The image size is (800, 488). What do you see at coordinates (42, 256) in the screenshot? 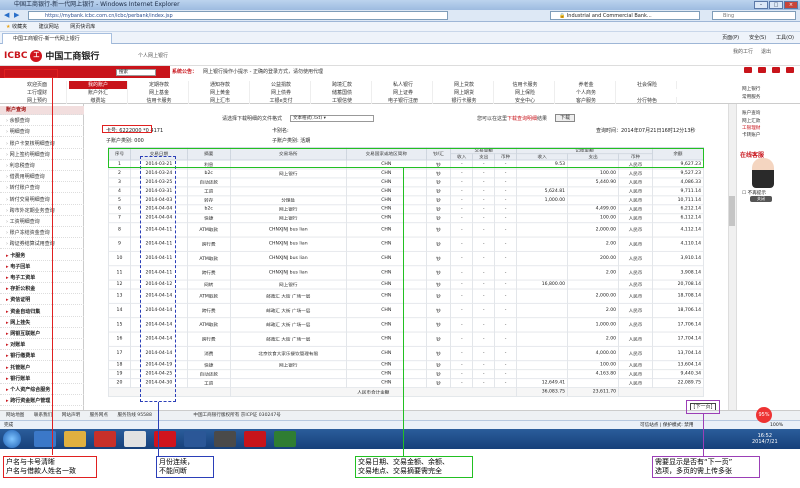
I see `sidebar-item: 卡服务` at bounding box center [42, 256].